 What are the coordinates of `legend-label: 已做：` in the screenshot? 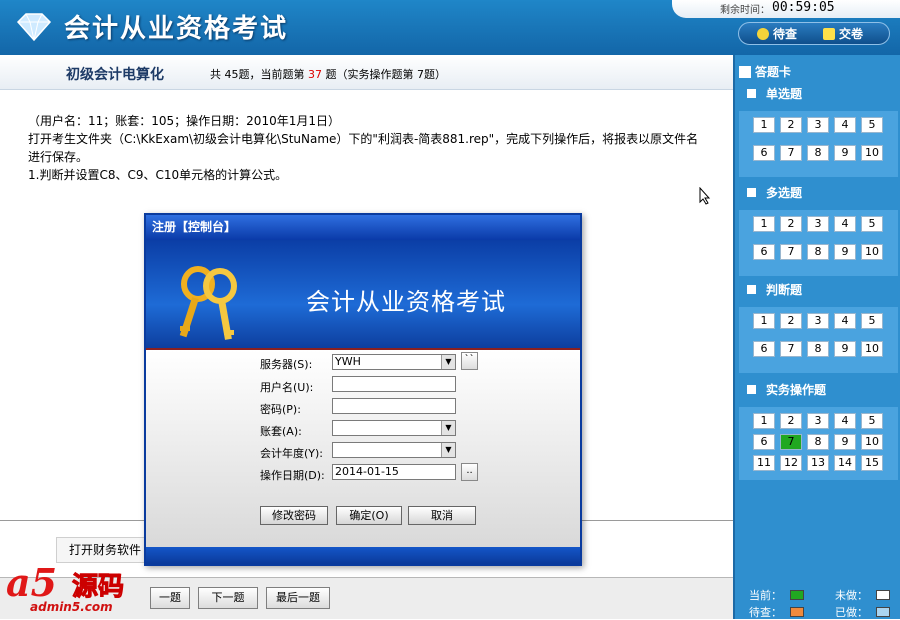 It's located at (851, 612).